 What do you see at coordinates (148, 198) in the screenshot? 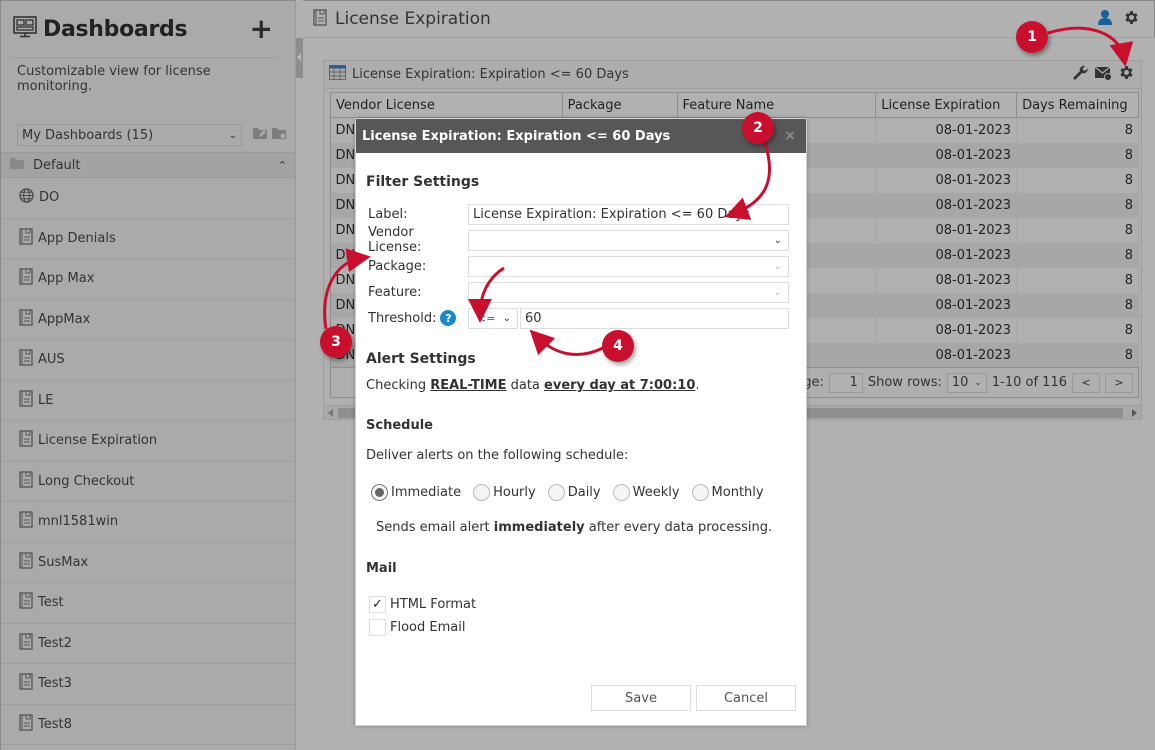
I see `sidebar-item: DO` at bounding box center [148, 198].